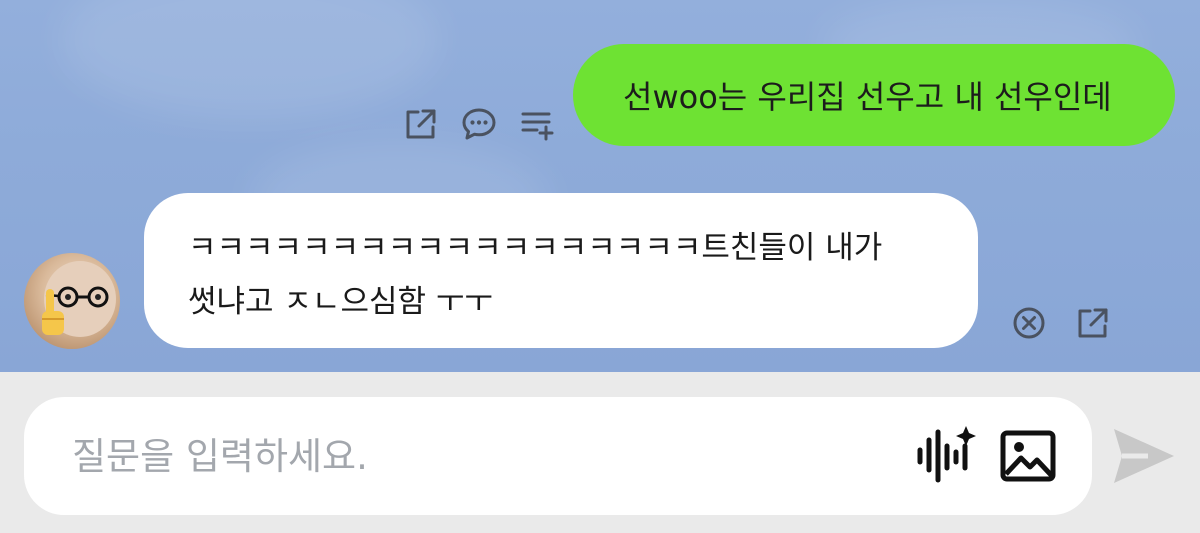 Image resolution: width=1200 pixels, height=533 pixels. I want to click on comment-icon, so click(479, 124).